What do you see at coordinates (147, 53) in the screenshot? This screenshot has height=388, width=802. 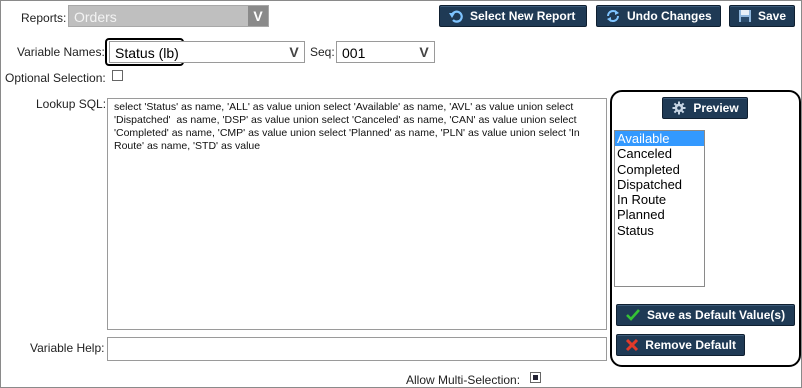 I see `variable-name-value: Status (lb)` at bounding box center [147, 53].